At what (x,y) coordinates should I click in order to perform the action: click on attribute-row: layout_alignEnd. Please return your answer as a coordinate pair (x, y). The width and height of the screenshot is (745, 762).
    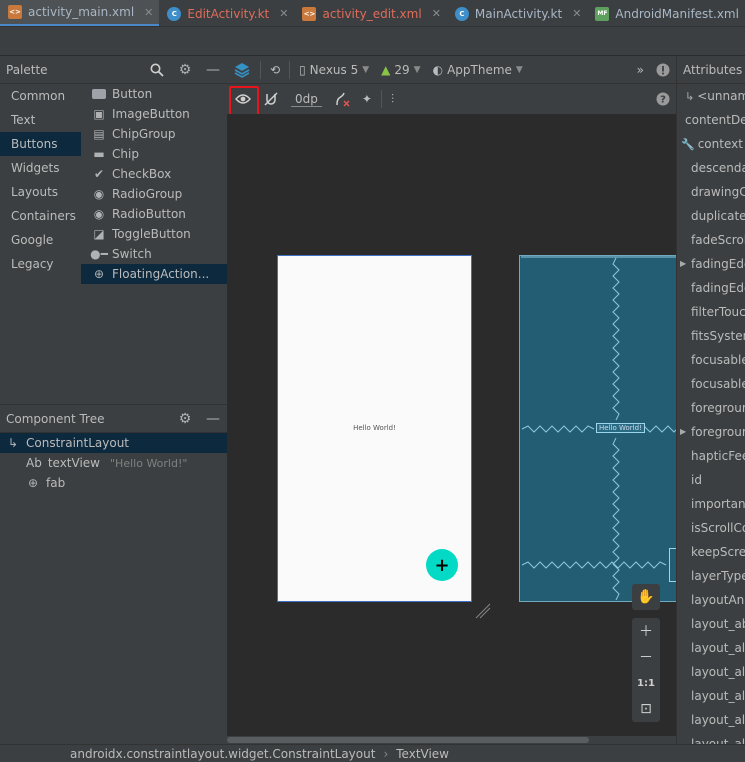
    Looking at the image, I should click on (711, 696).